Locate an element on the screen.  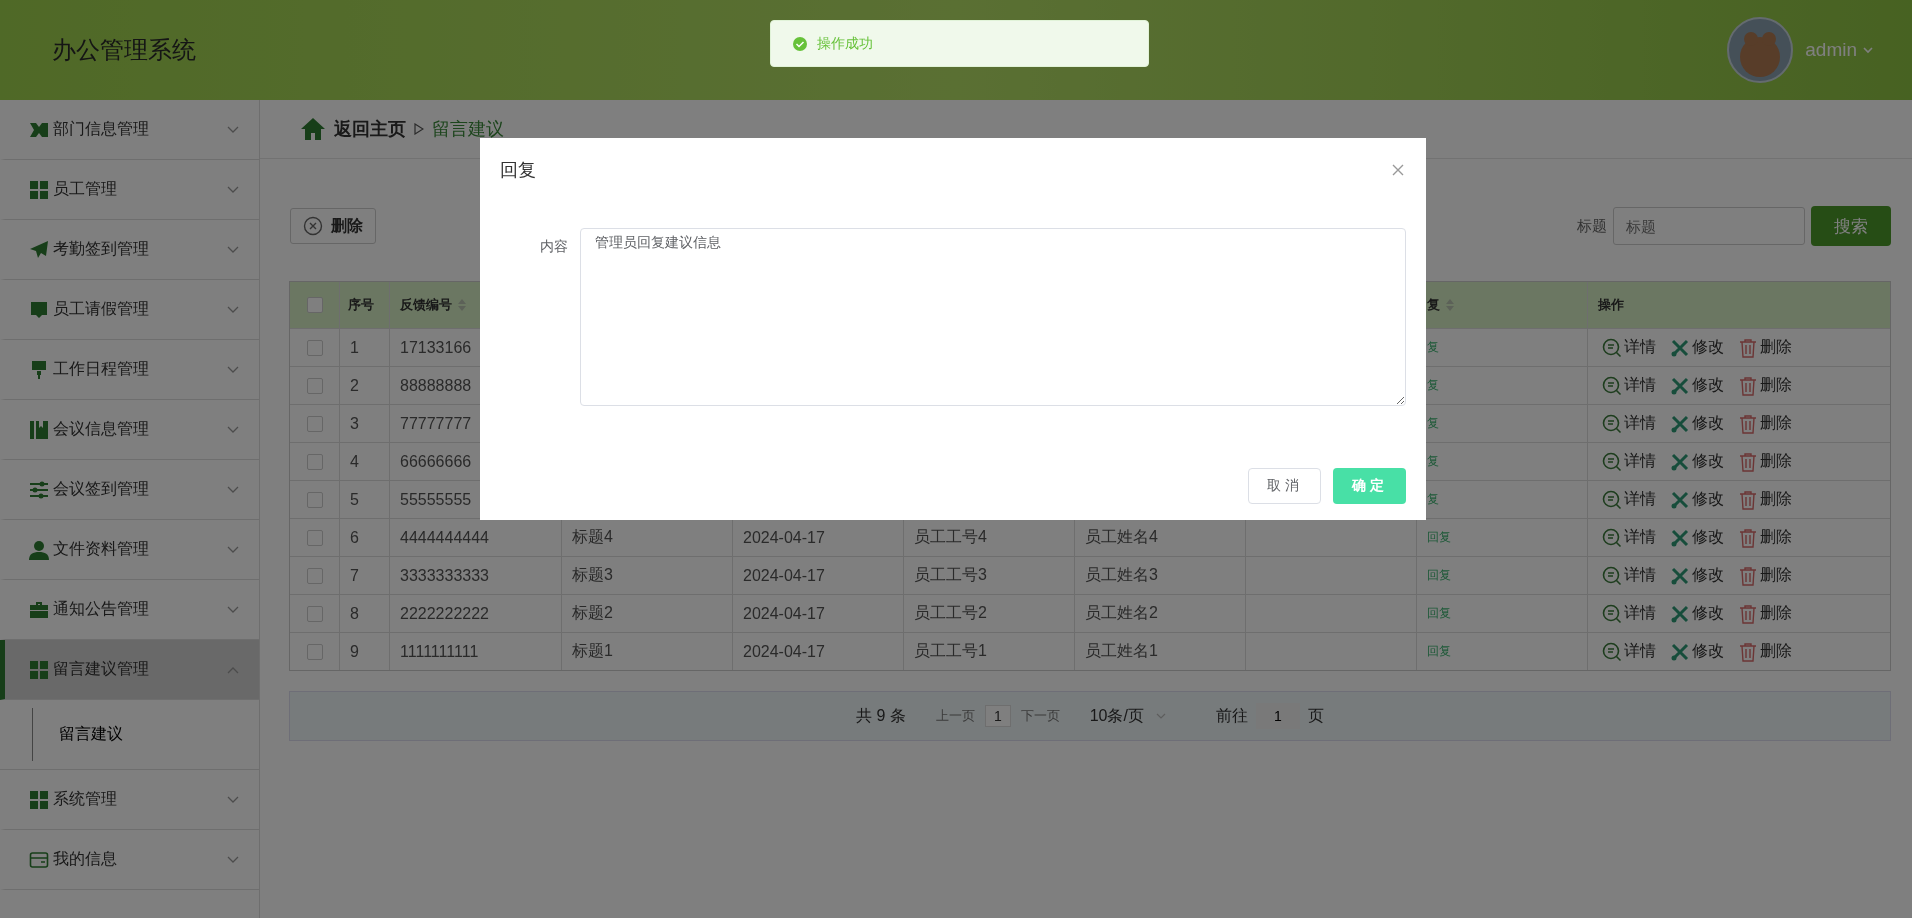
content-field: 管理员回复建议信息 is located at coordinates (993, 317).